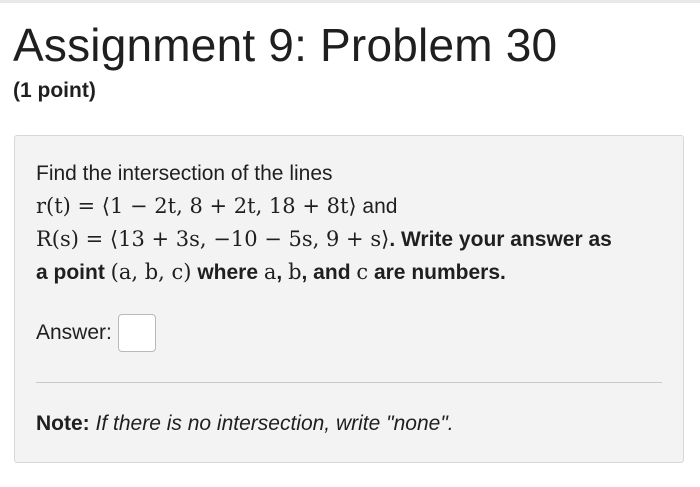  Describe the element at coordinates (63, 423) in the screenshot. I see `note-label: Note:` at that location.